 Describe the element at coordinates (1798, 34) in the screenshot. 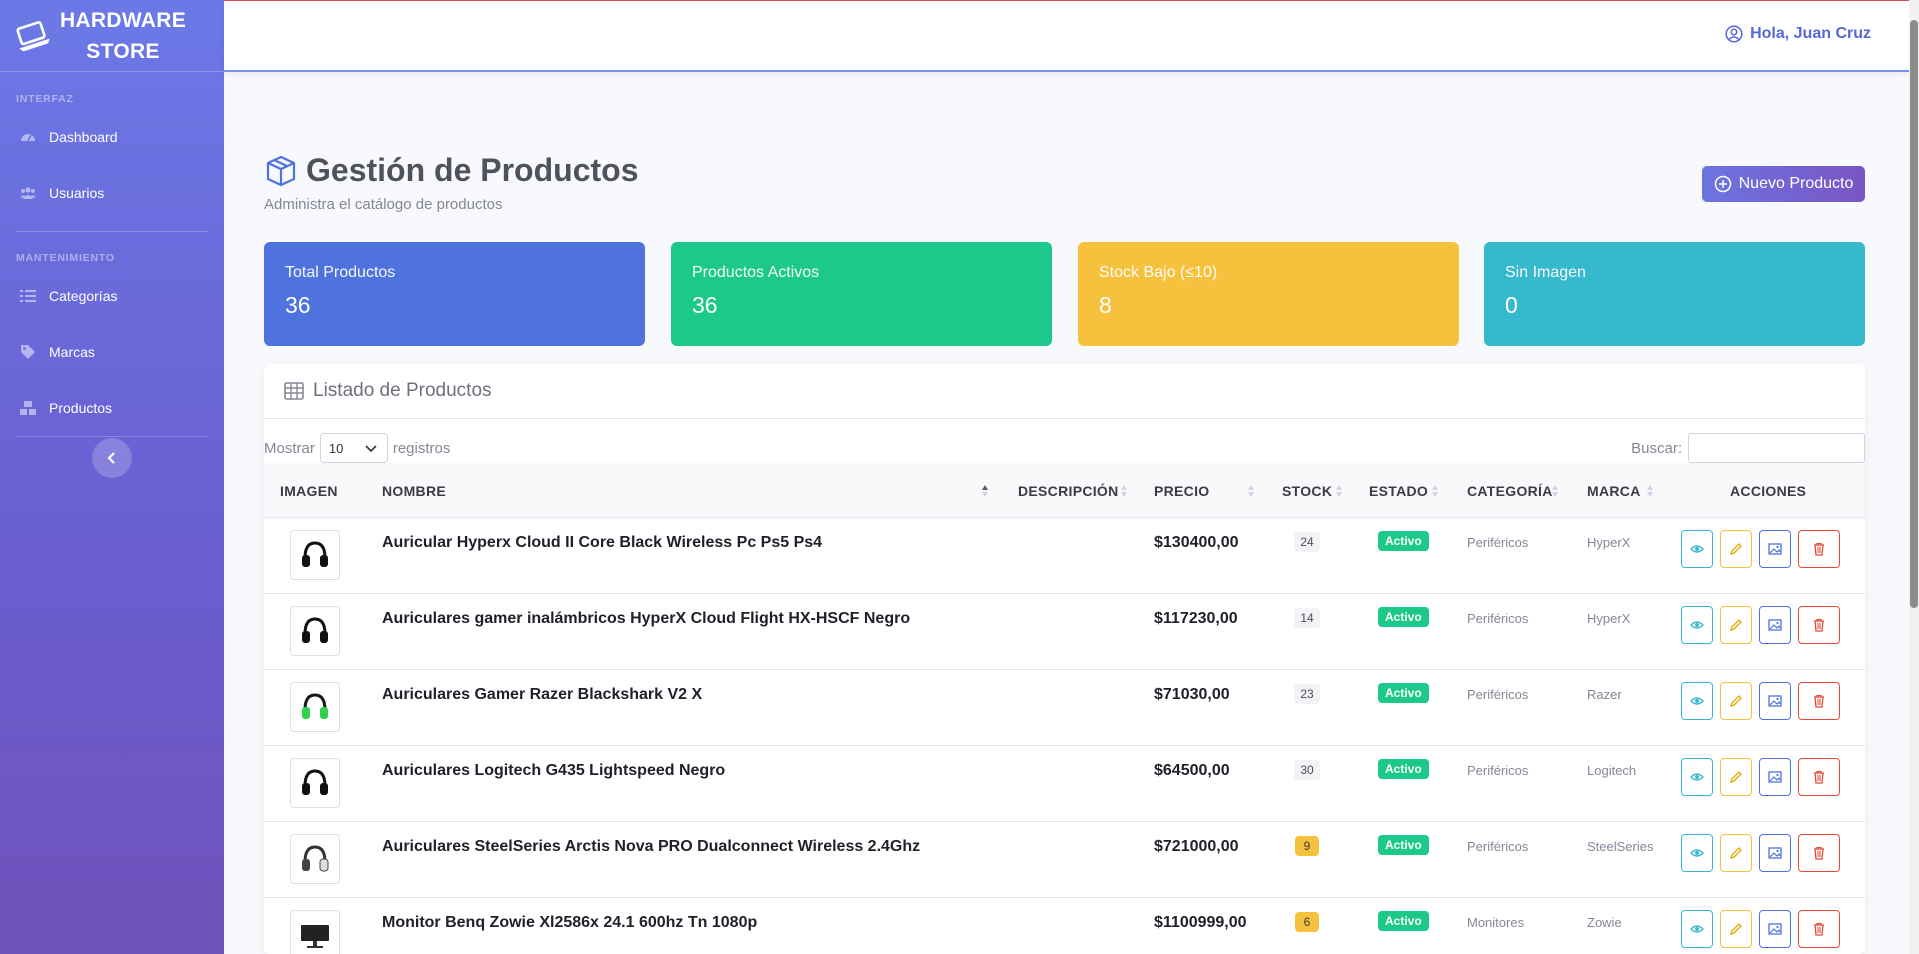

I see `user-menu: Hola, Juan Cruz` at that location.